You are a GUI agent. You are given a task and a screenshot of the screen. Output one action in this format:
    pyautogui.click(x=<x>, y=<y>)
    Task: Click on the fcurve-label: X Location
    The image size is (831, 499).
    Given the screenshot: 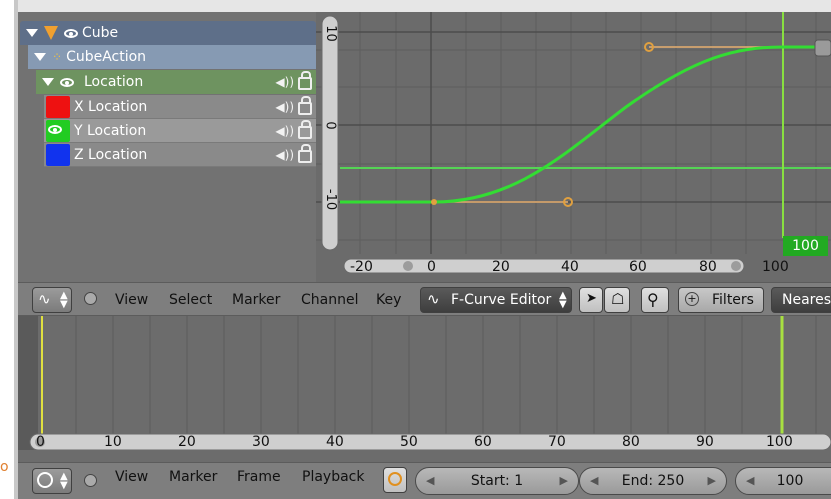 What is the action you would take?
    pyautogui.click(x=111, y=106)
    